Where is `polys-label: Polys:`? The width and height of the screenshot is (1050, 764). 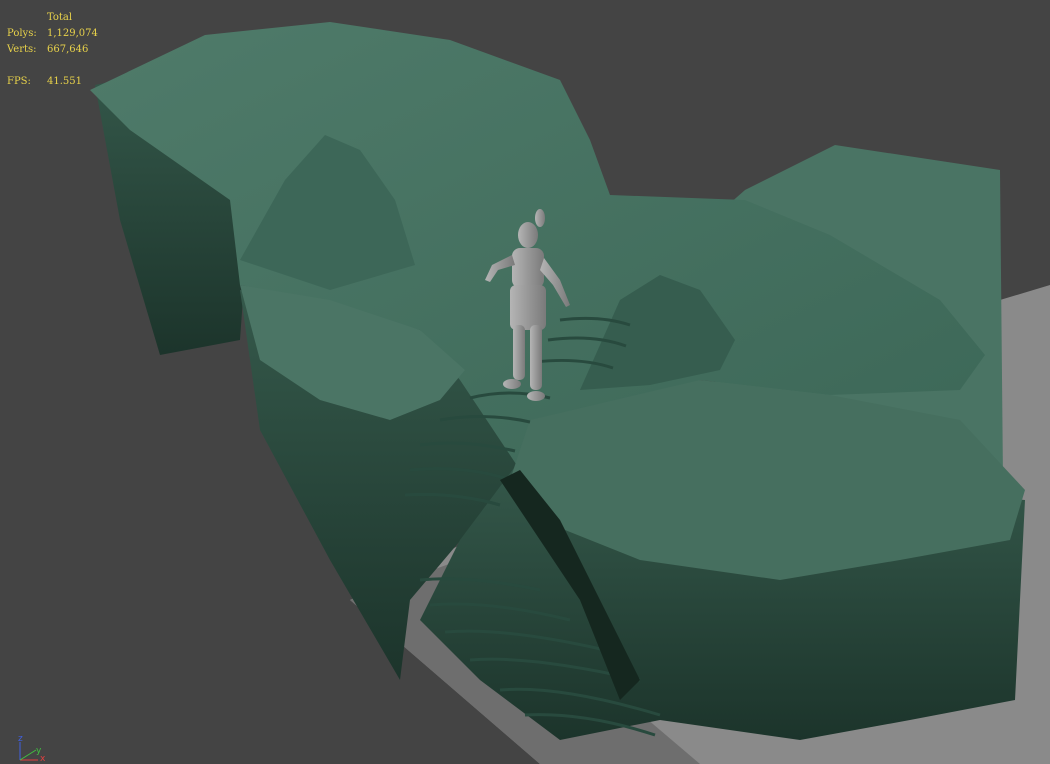
polys-label: Polys: is located at coordinates (22, 33).